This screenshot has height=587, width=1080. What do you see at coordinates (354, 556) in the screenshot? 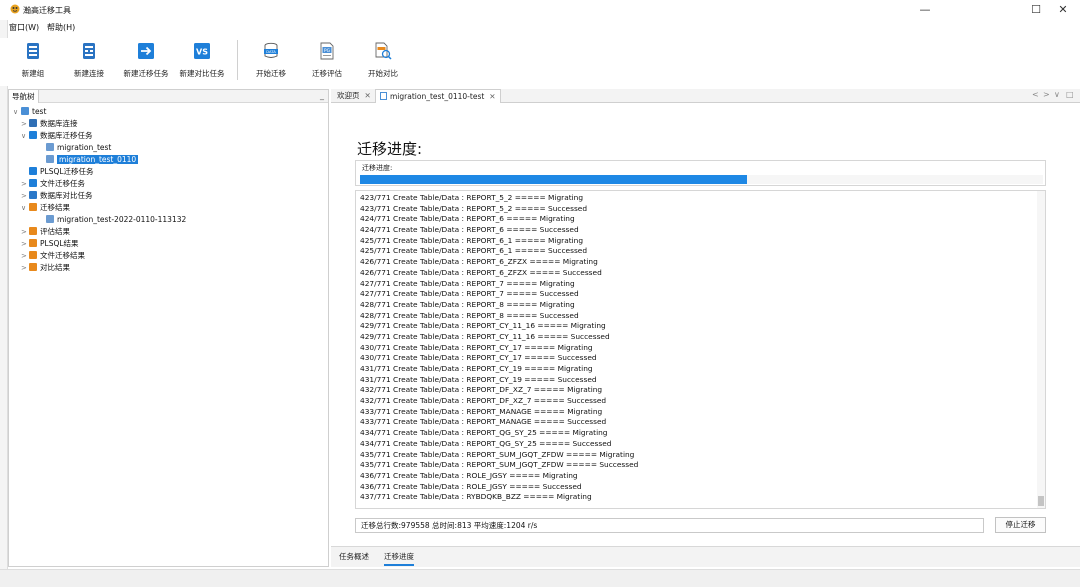
I see `tab-task-overview: 任务概述` at bounding box center [354, 556].